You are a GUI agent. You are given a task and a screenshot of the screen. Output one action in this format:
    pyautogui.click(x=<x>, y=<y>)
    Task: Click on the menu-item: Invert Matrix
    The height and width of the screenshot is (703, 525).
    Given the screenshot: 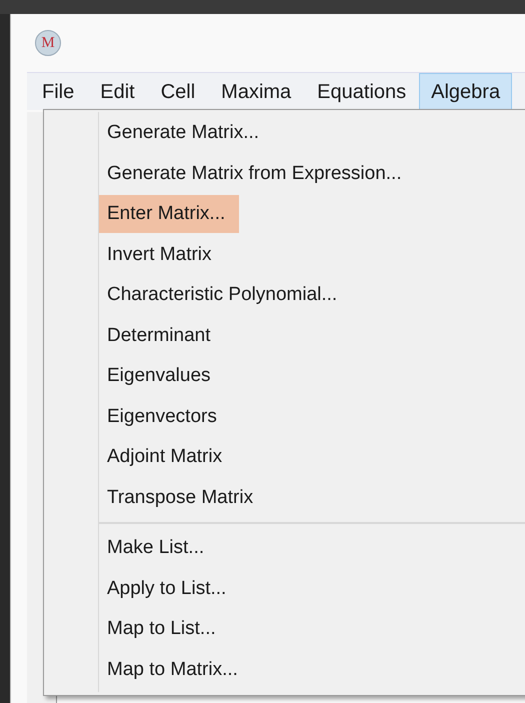 What is the action you would take?
    pyautogui.click(x=162, y=255)
    